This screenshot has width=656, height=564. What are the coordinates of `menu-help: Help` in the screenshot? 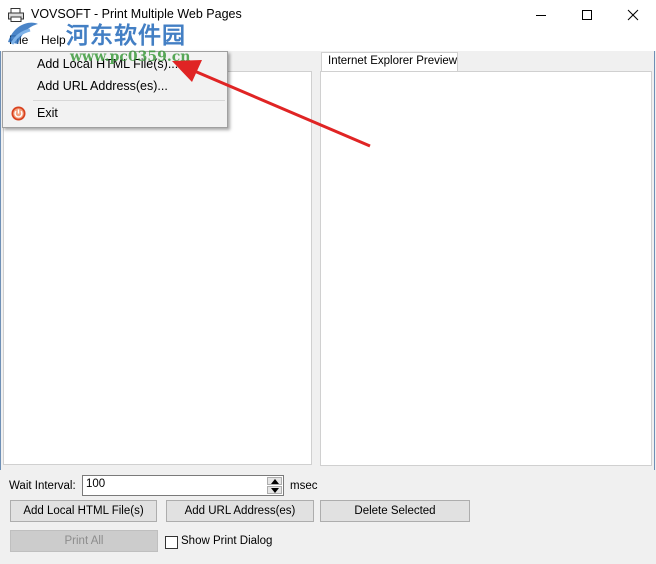 It's located at (53, 40).